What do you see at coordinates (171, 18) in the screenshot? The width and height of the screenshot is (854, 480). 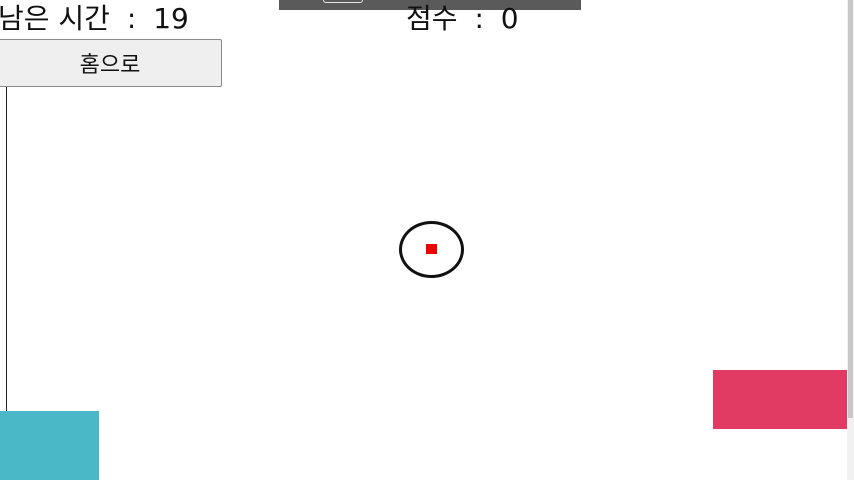 I see `time-remaining-value: 19` at bounding box center [171, 18].